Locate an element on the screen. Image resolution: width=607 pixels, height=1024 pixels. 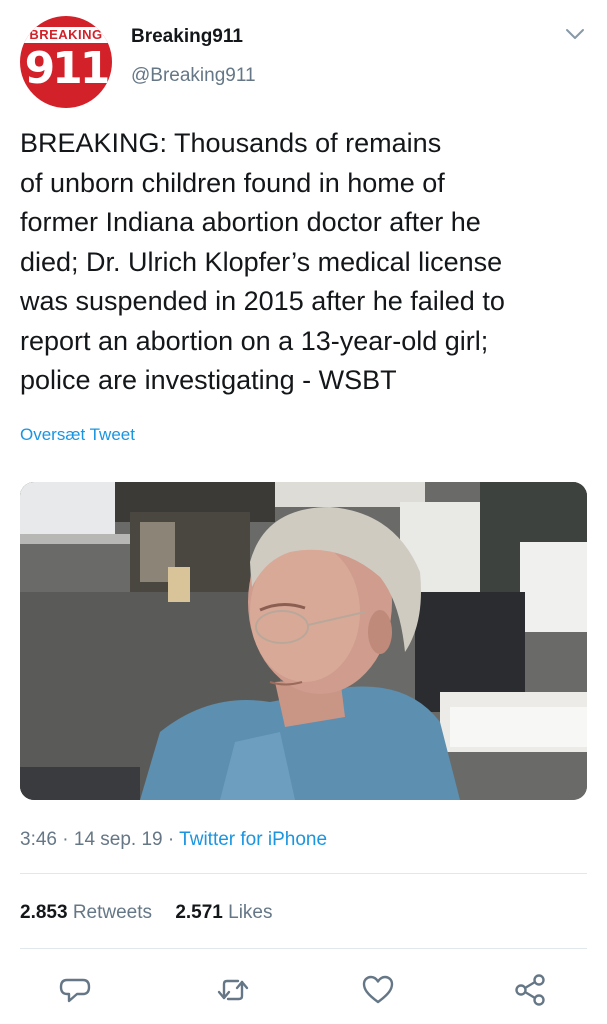
user-handle: @Breaking911 is located at coordinates (193, 76).